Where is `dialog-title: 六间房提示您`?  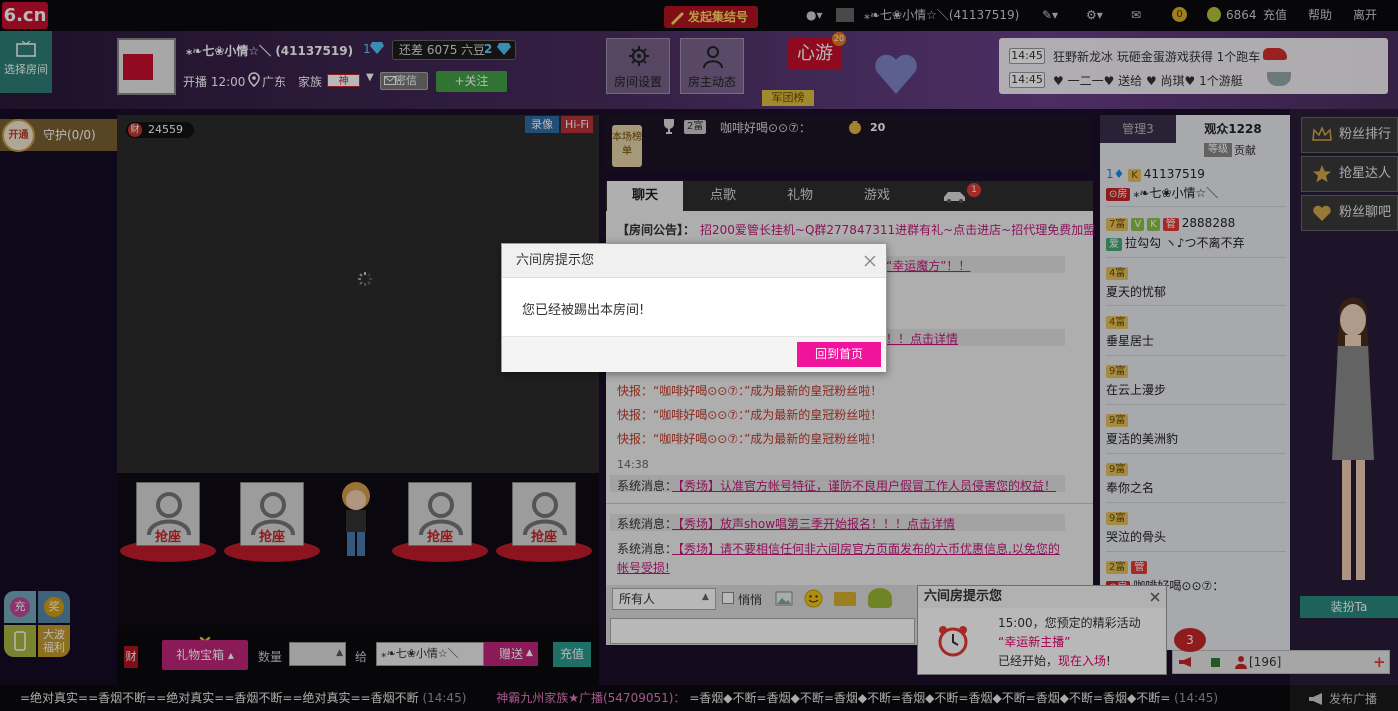 dialog-title: 六间房提示您 is located at coordinates (694, 261).